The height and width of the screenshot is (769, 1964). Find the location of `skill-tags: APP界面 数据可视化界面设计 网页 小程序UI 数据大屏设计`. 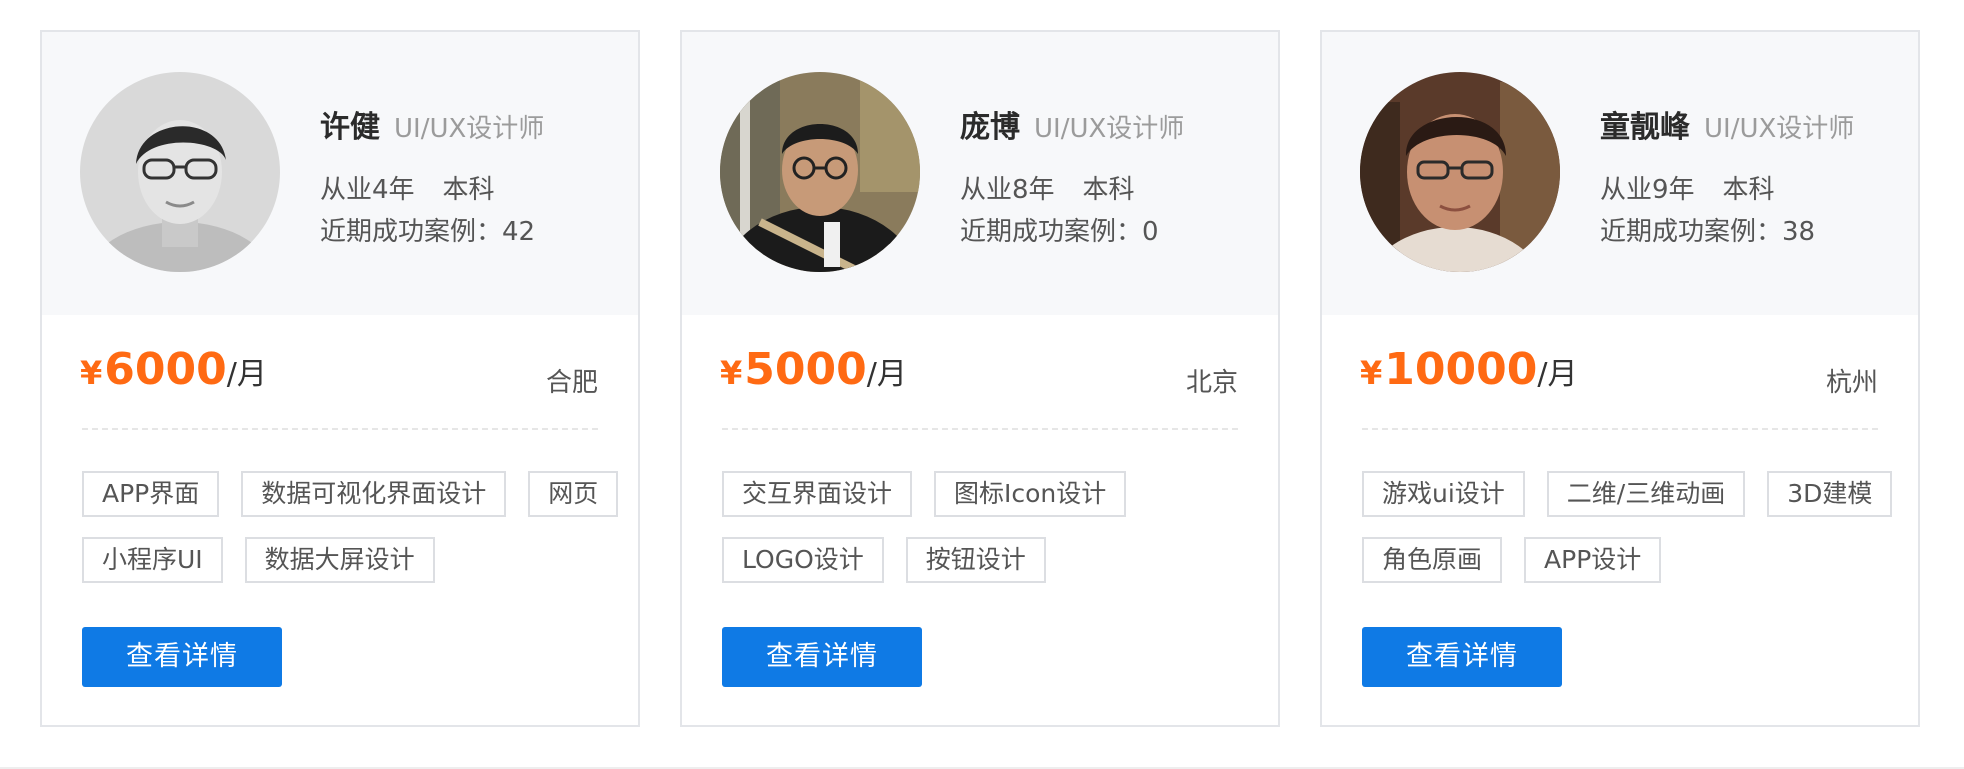

skill-tags: APP界面 数据可视化界面设计 网页 小程序UI 数据大屏设计 is located at coordinates (352, 527).